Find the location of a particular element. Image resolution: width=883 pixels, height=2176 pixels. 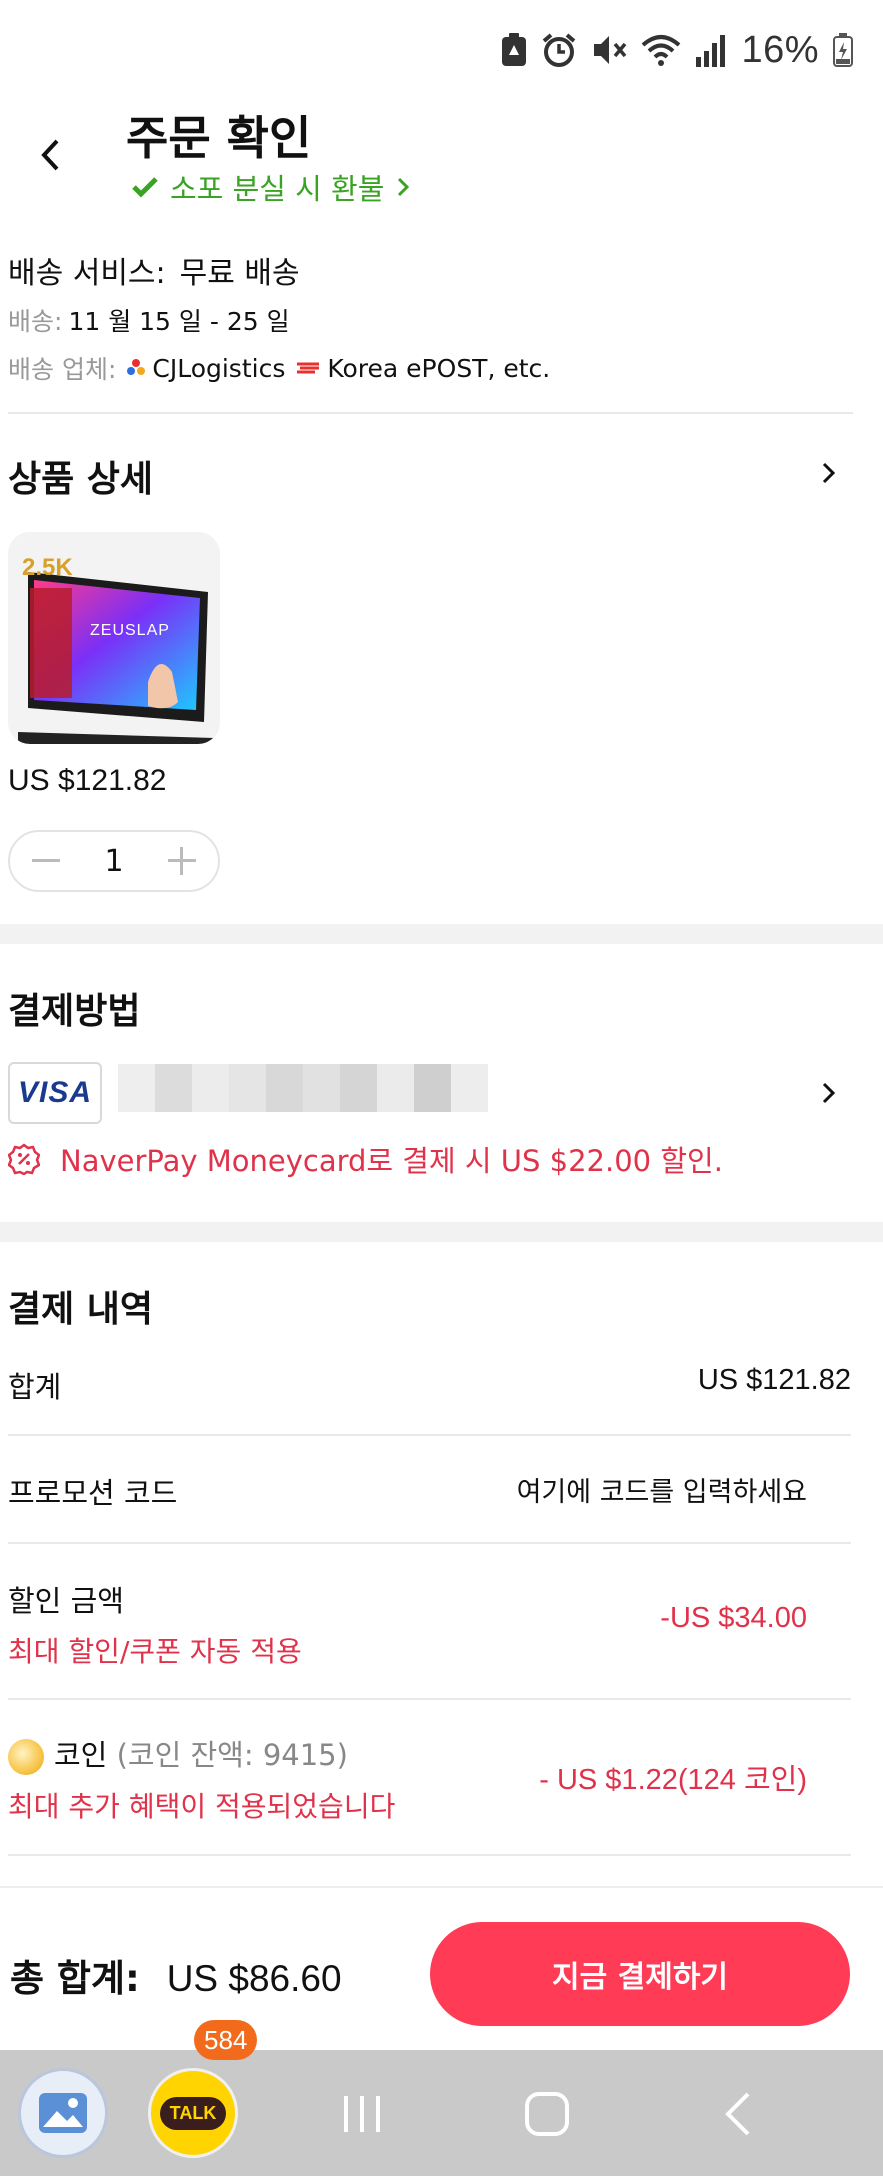

promo-code-label: 프로모션 코드 is located at coordinates (93, 1493).